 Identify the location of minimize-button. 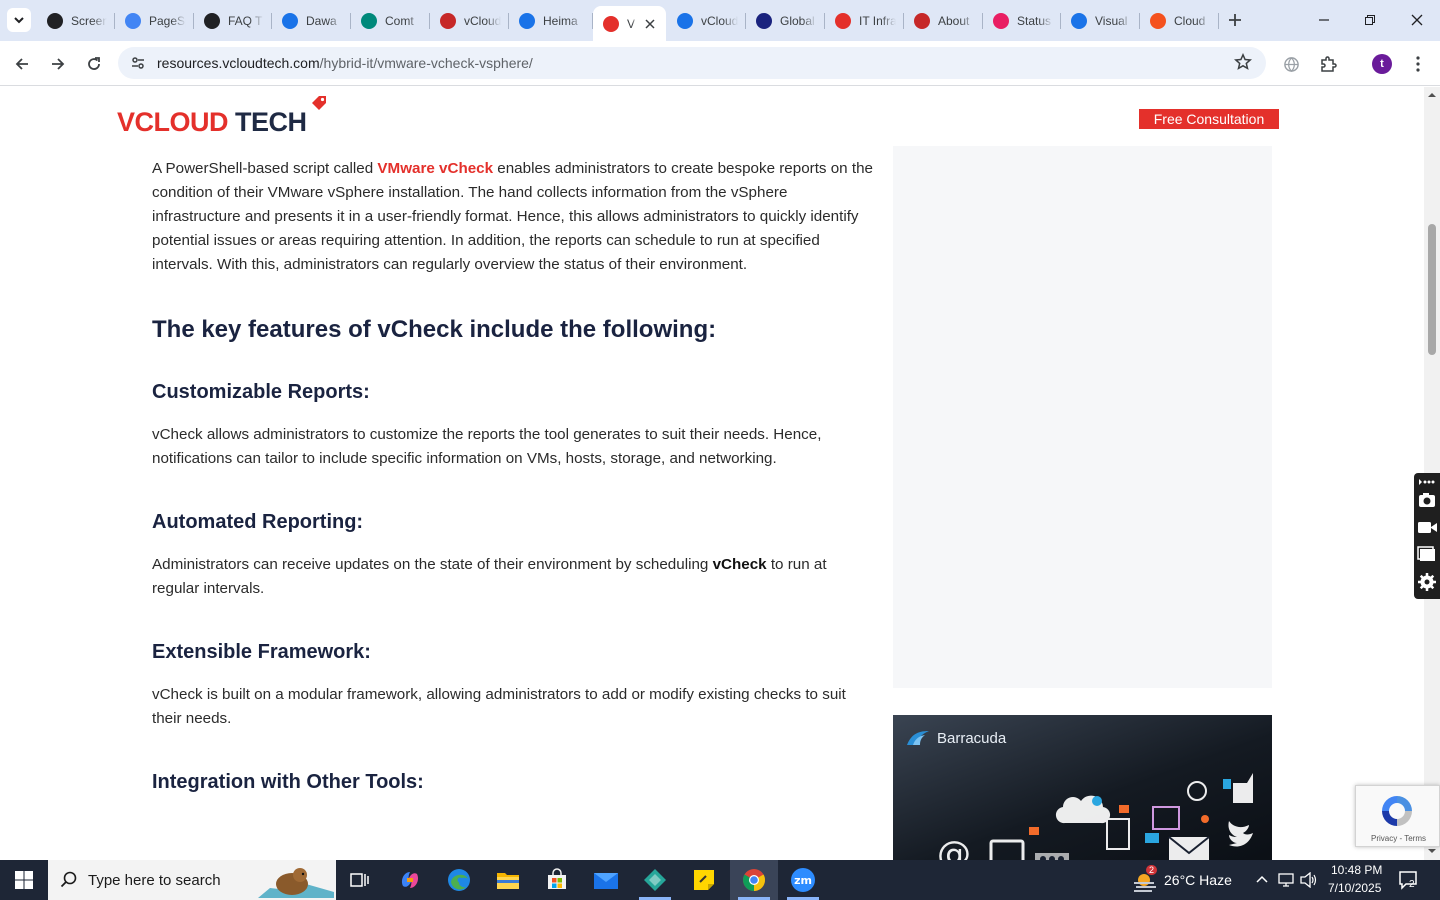
(1324, 20).